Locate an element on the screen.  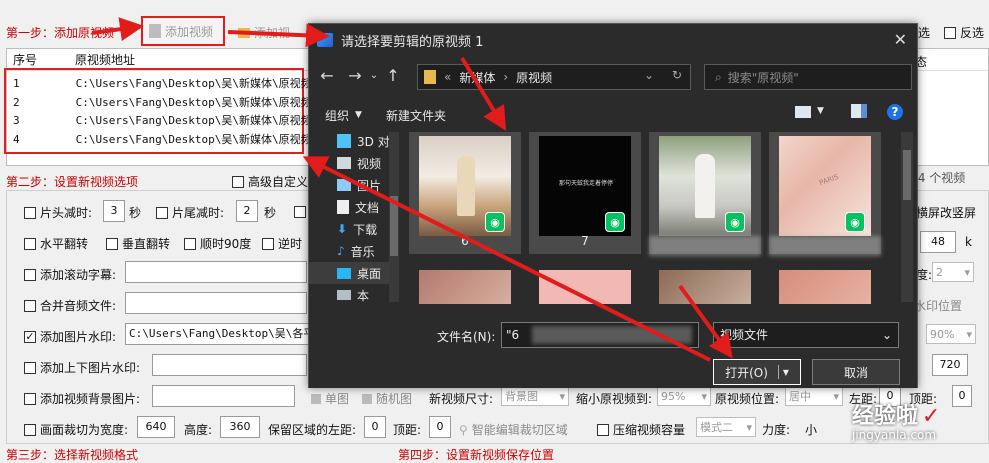
watermark-brand: 经验啦 is located at coordinates (885, 416).